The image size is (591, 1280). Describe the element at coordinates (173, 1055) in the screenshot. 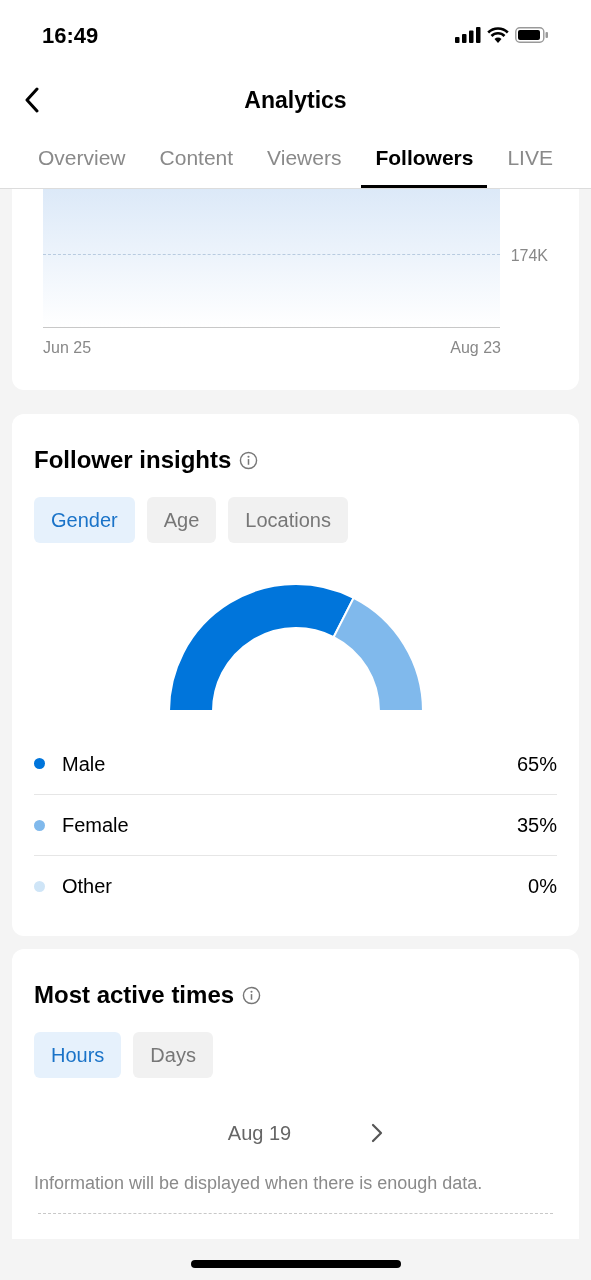

I see `filter-chip: Days` at that location.